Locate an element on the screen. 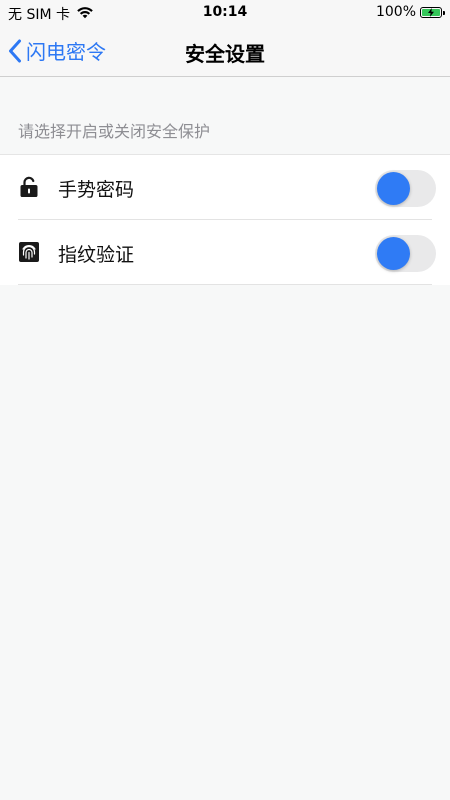  navigation-bar: 闪电密令 安全设置 is located at coordinates (225, 51).